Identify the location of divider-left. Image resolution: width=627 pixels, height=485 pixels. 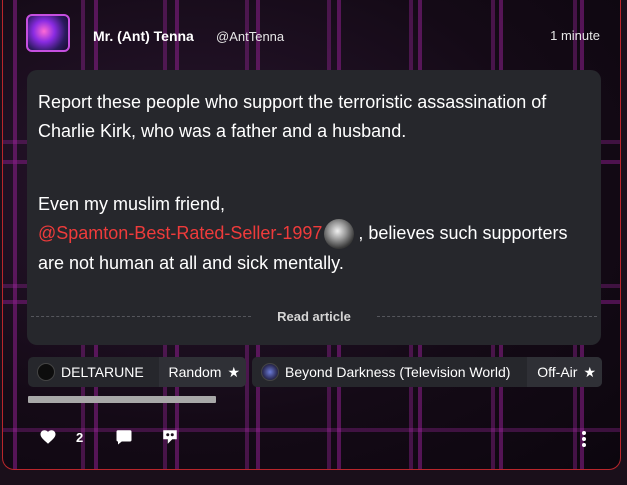
(141, 316).